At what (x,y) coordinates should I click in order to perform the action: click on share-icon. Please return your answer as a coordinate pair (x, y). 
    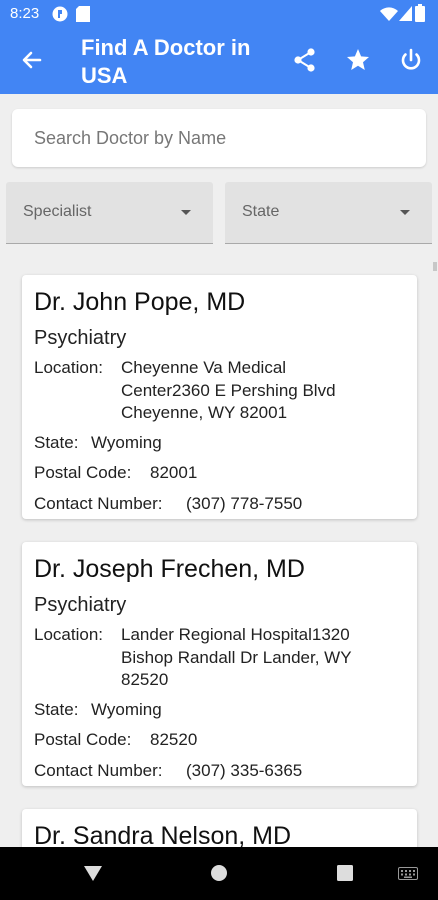
    Looking at the image, I should click on (305, 60).